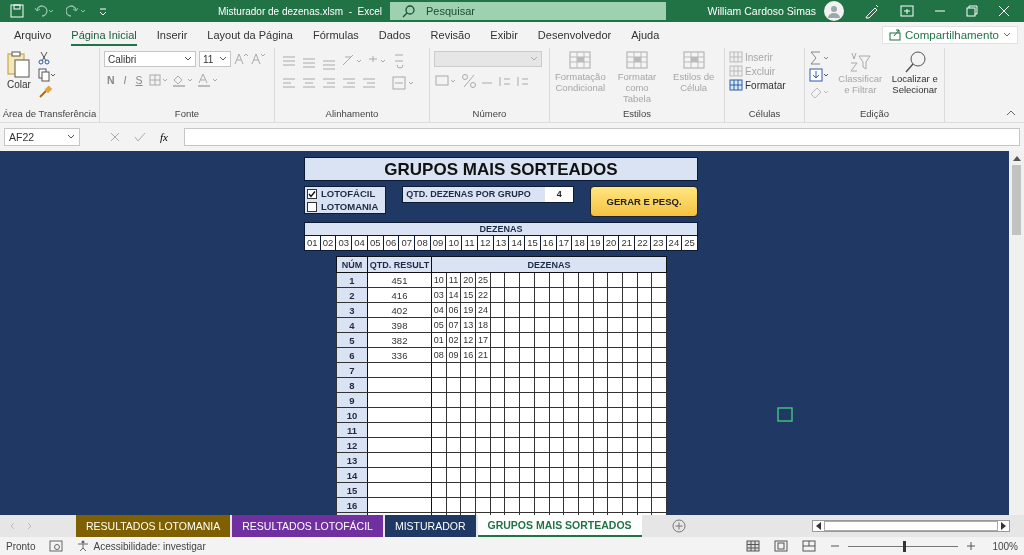 The width and height of the screenshot is (1024, 555). I want to click on sum-icon, so click(820, 58).